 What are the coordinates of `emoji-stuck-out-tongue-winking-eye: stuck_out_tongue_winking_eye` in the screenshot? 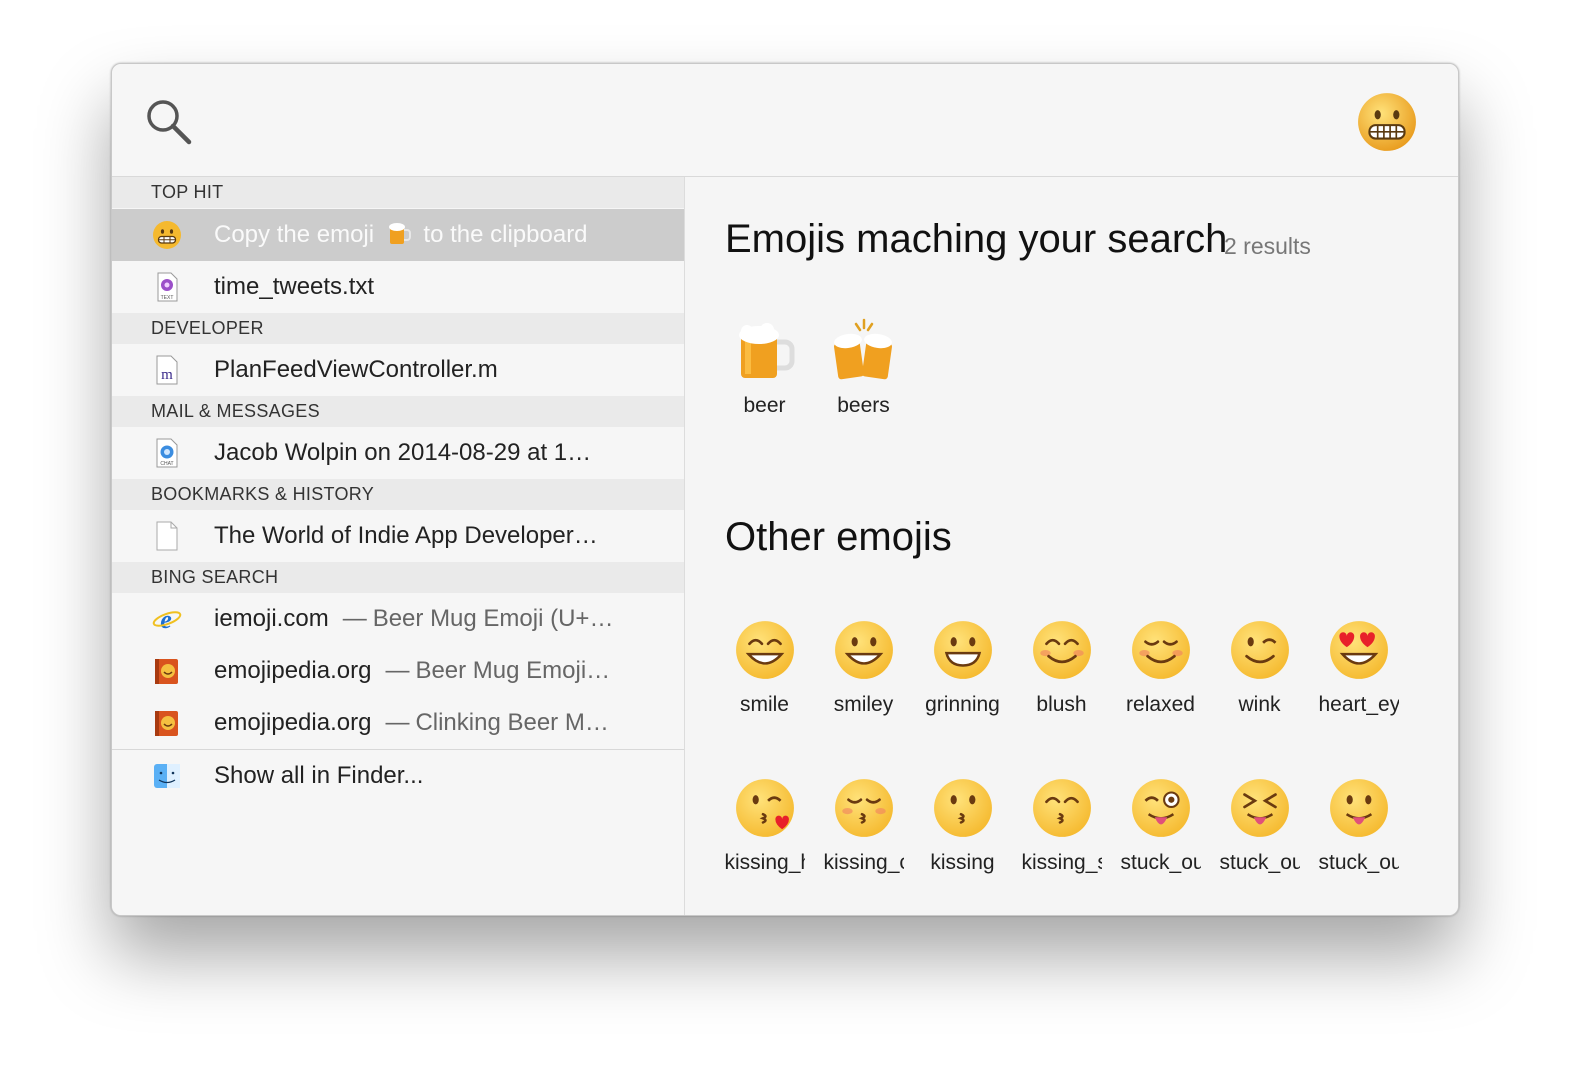 It's located at (1160, 826).